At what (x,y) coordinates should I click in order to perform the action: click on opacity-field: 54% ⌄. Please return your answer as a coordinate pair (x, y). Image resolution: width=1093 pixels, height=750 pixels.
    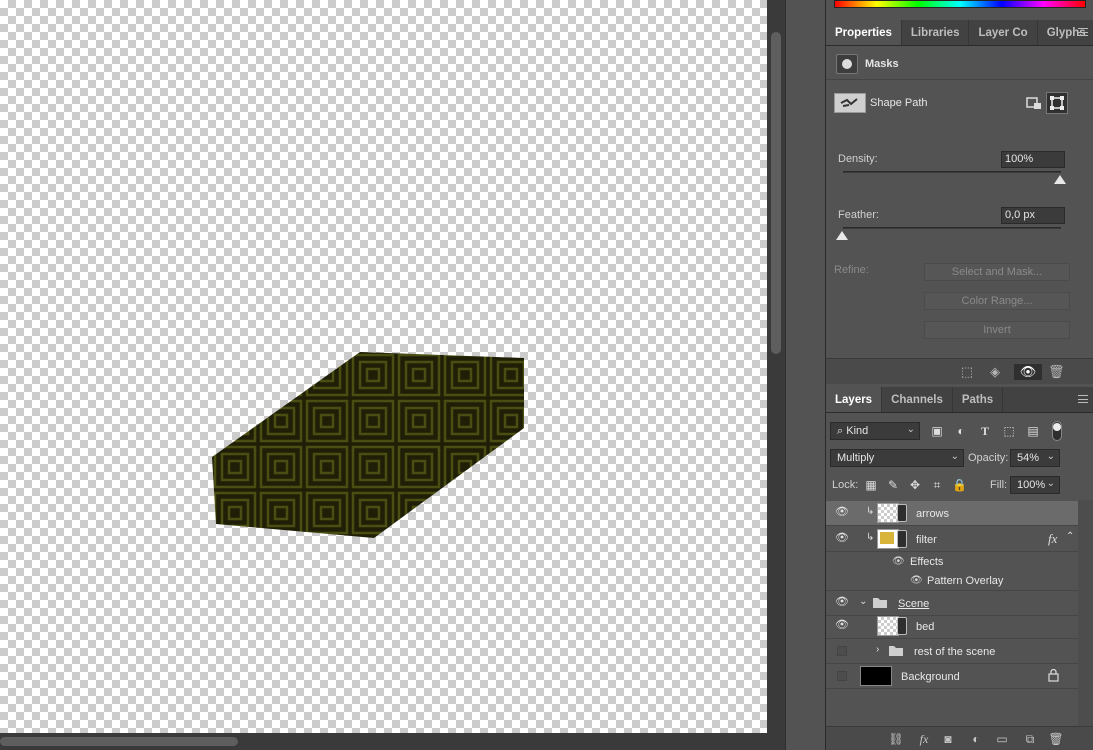
    Looking at the image, I should click on (1035, 458).